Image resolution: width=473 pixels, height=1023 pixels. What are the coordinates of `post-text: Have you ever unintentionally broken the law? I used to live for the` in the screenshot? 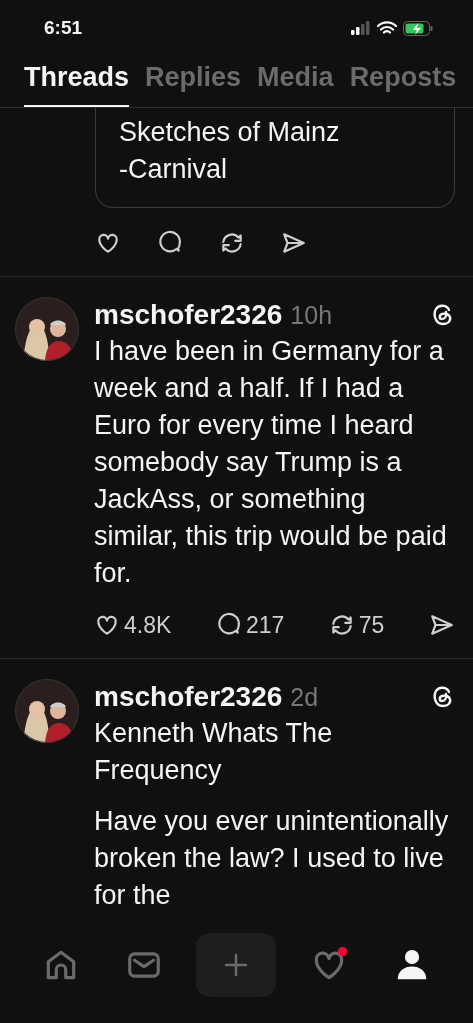 It's located at (272, 858).